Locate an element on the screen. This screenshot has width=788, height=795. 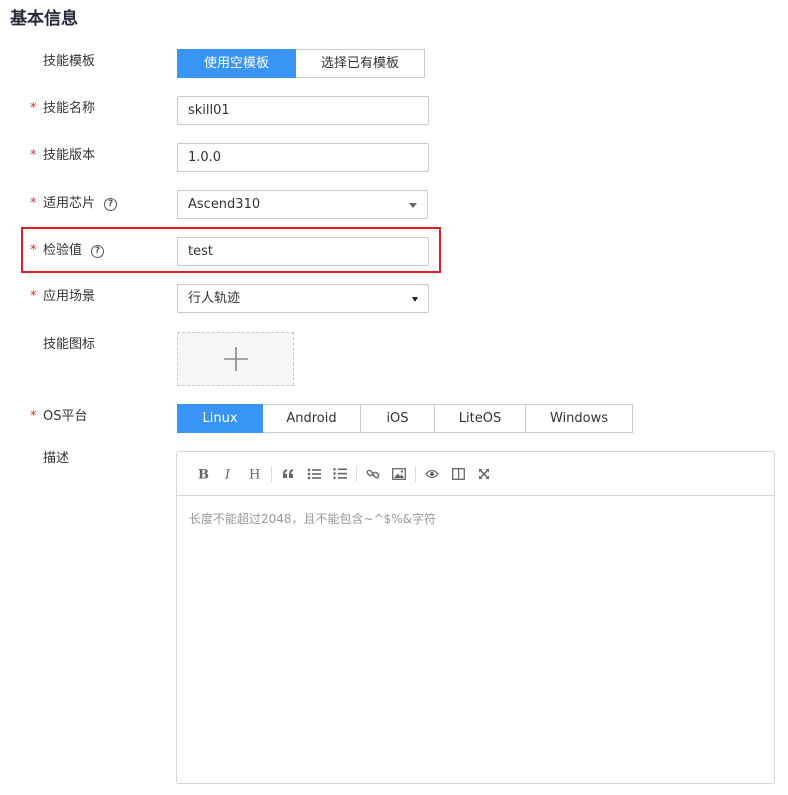
scenario-label-row: * 应用场景 is located at coordinates (62, 297).